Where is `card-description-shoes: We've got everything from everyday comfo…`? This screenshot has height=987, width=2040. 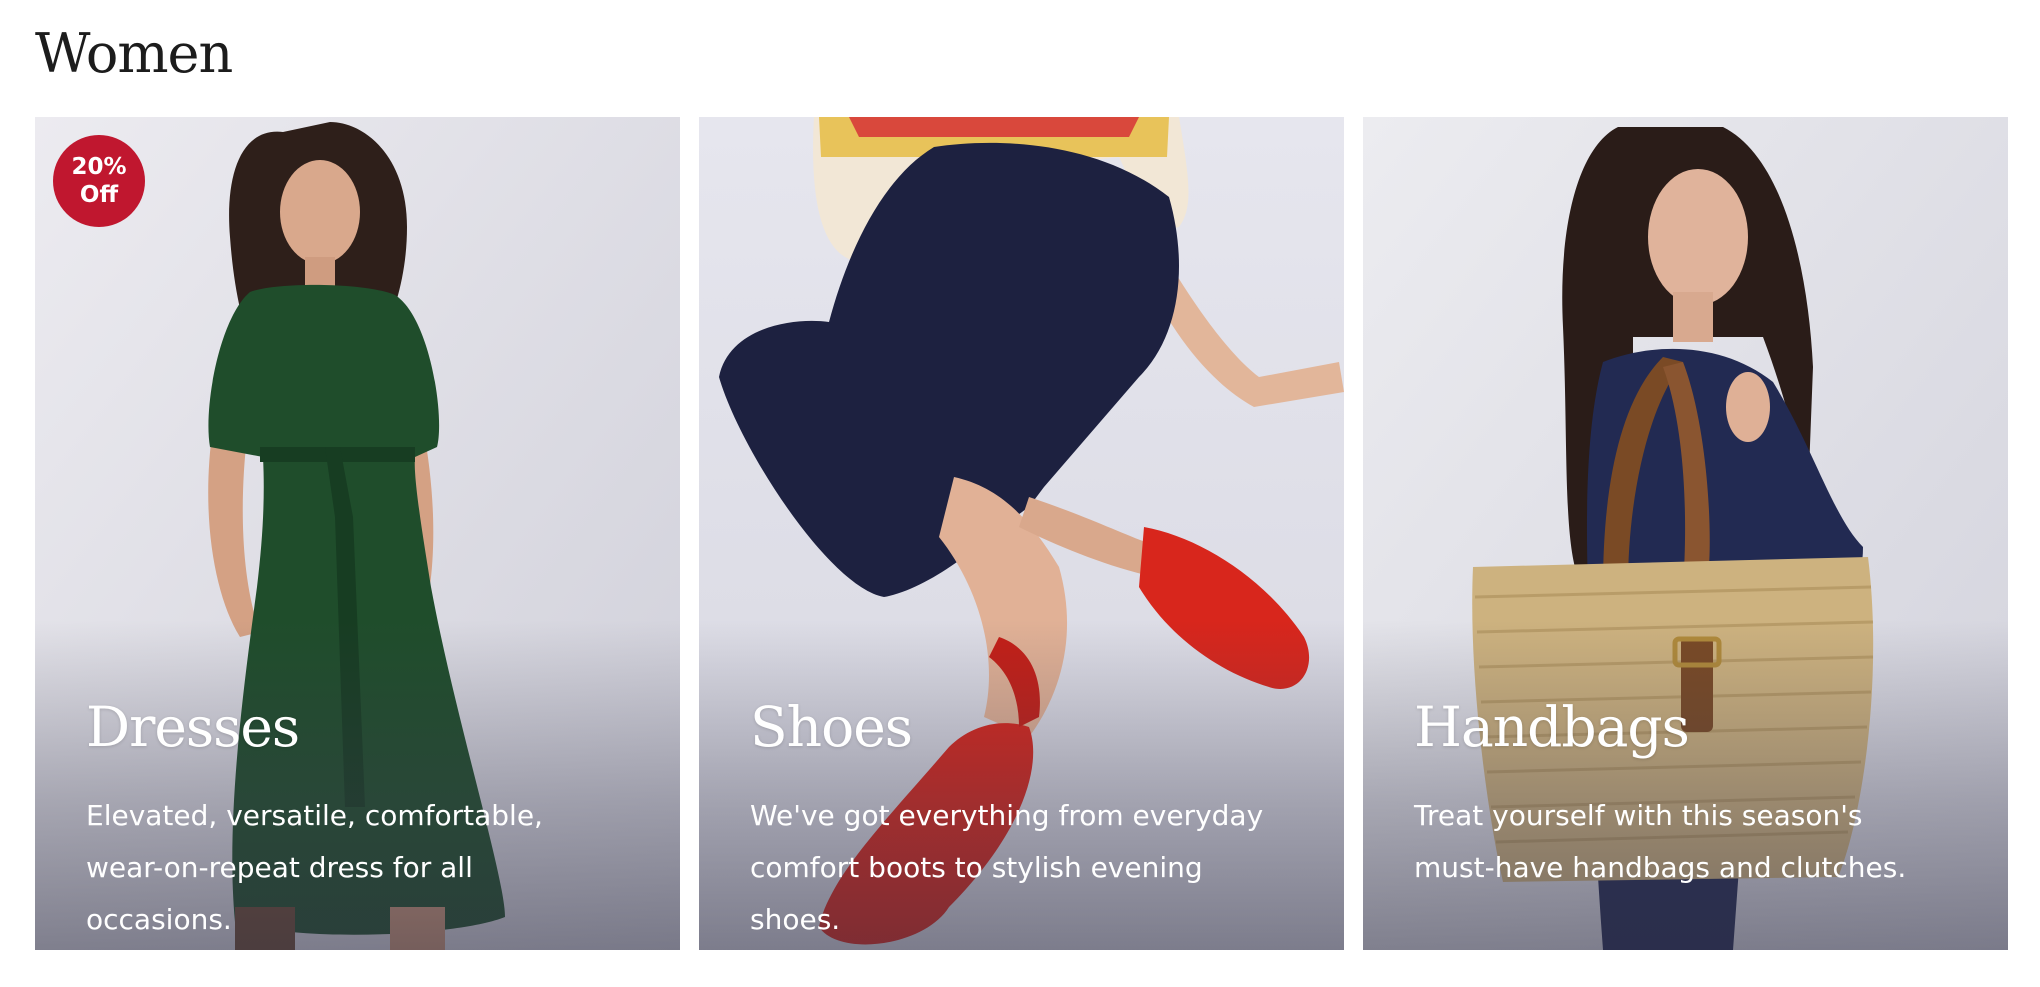
card-description-shoes: We've got everything from everyday comfo… is located at coordinates (1007, 867).